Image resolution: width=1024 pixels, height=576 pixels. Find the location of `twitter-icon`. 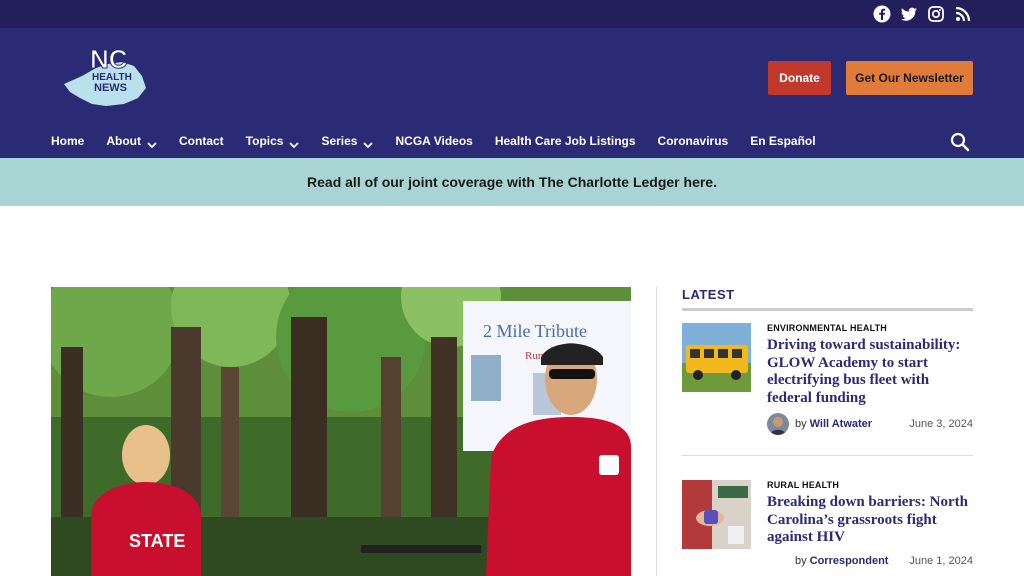

twitter-icon is located at coordinates (909, 14).